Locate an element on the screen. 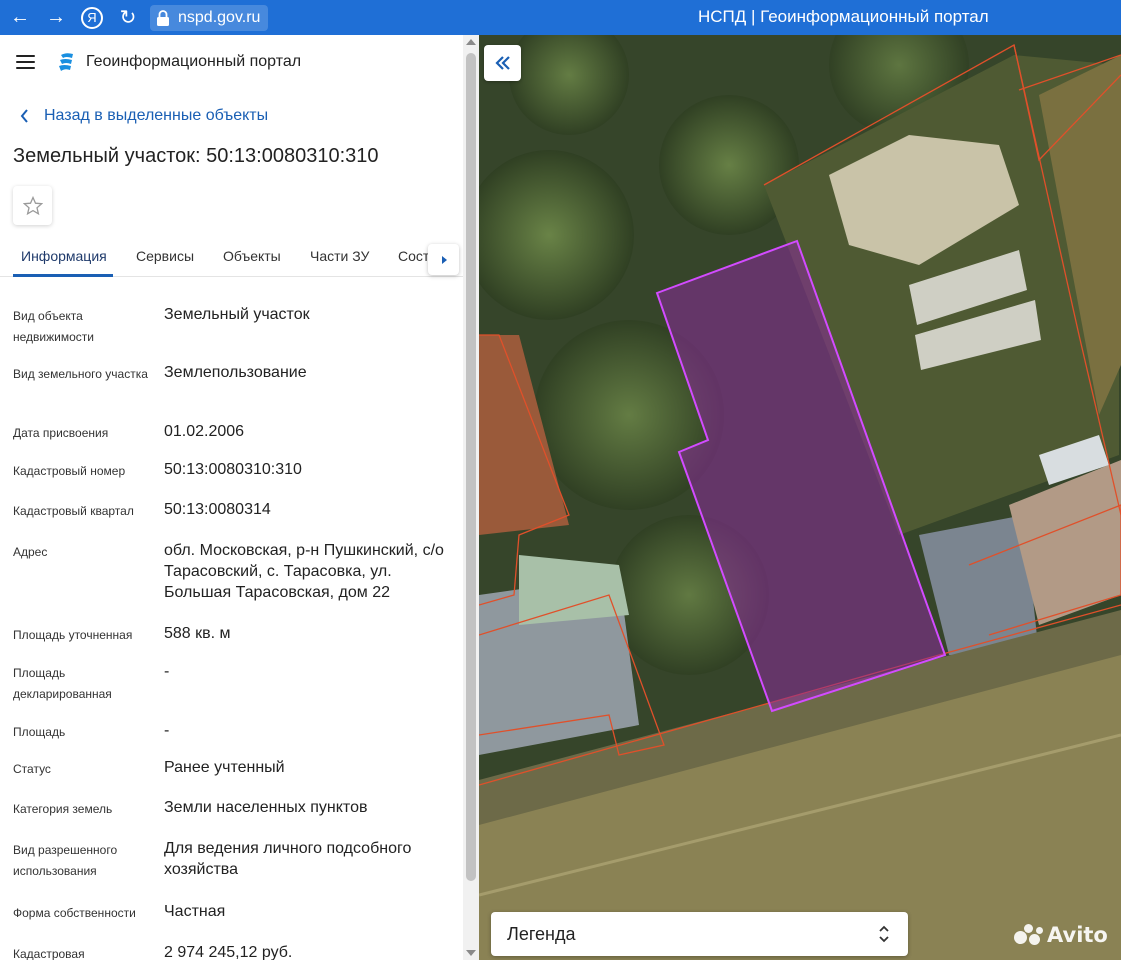 Image resolution: width=1121 pixels, height=960 pixels. property-label: Площадь декларированная is located at coordinates (62, 683).